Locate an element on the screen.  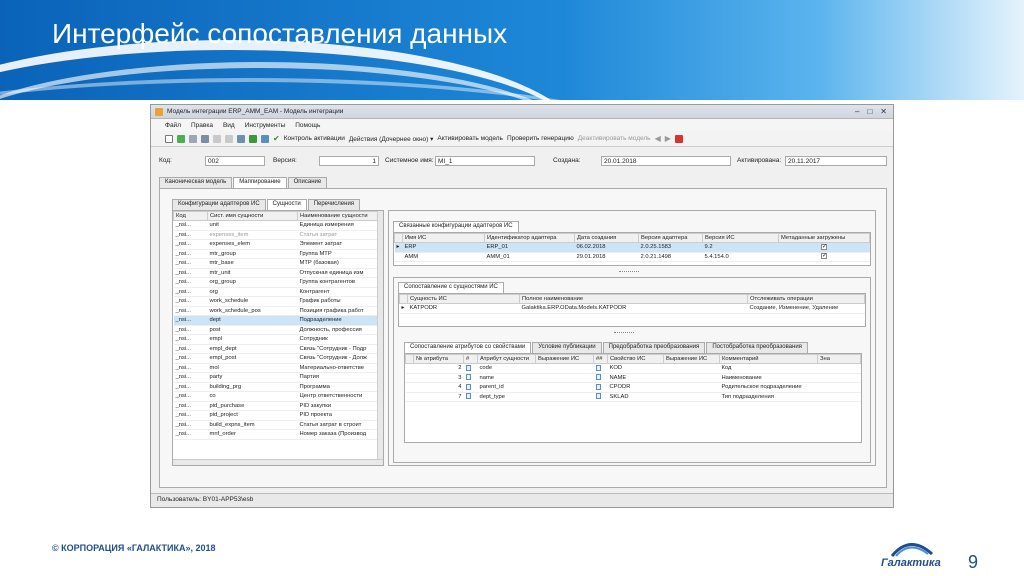
table-row: _nsi... post Должность, профессия is located at coordinates (278, 330).